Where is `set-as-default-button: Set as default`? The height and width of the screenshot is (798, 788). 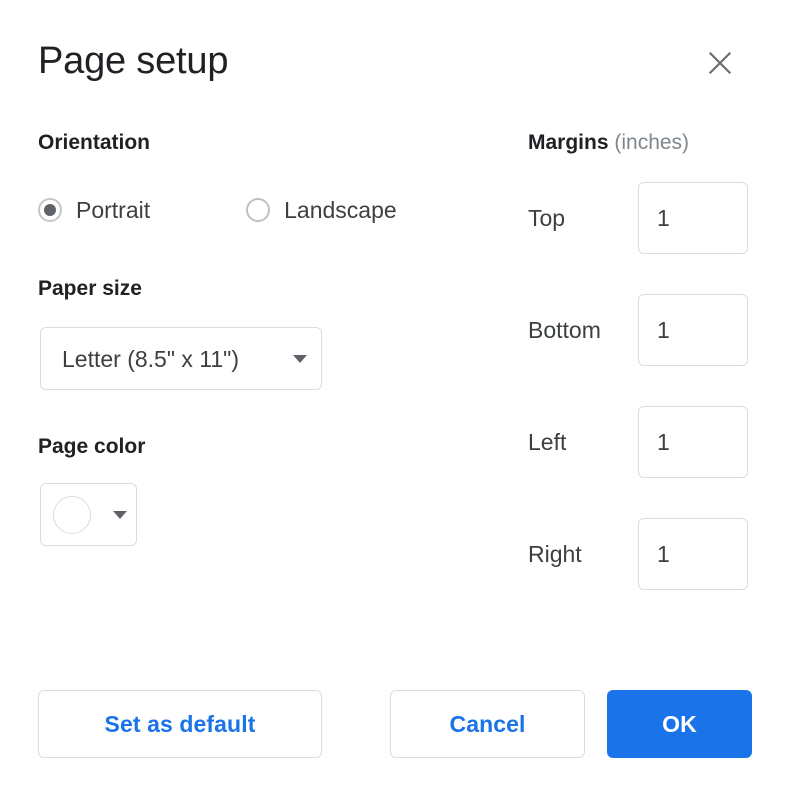 set-as-default-button: Set as default is located at coordinates (180, 724).